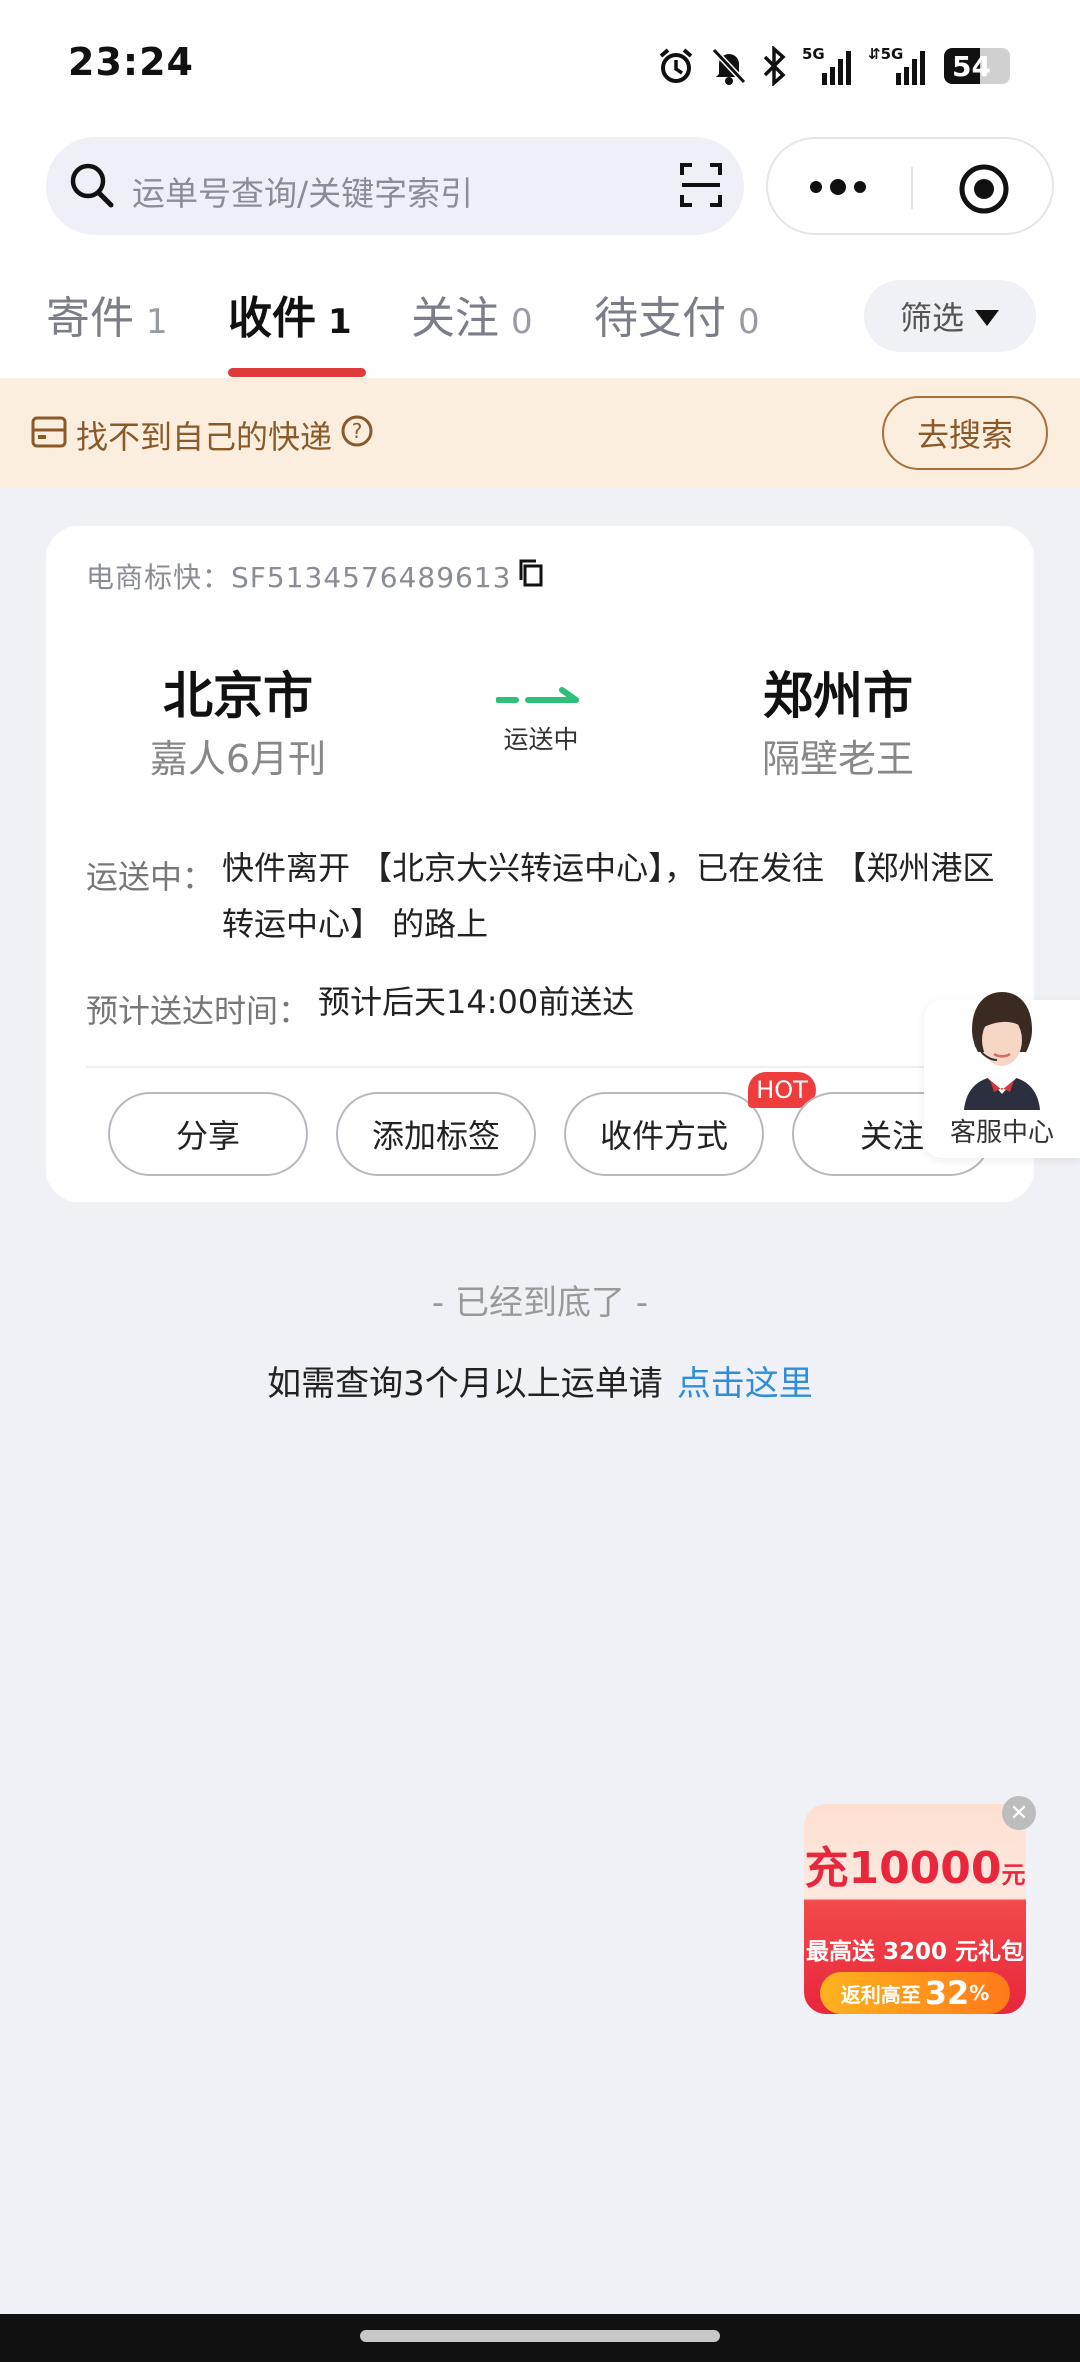 This screenshot has width=1080, height=2362. Describe the element at coordinates (947, 1993) in the screenshot. I see `promo-rebate-value: 32` at that location.